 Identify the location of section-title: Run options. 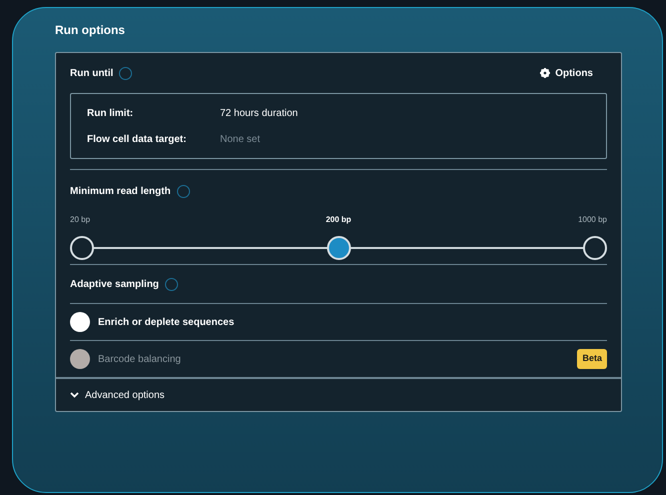
(90, 30).